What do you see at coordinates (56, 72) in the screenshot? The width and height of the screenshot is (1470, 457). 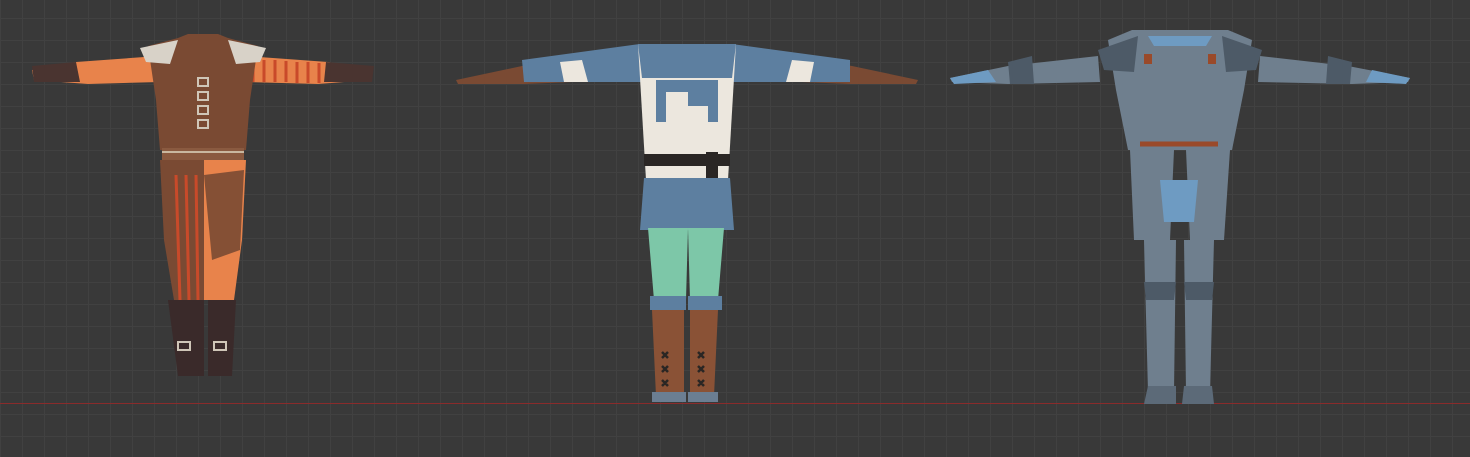 I see `left-glove` at bounding box center [56, 72].